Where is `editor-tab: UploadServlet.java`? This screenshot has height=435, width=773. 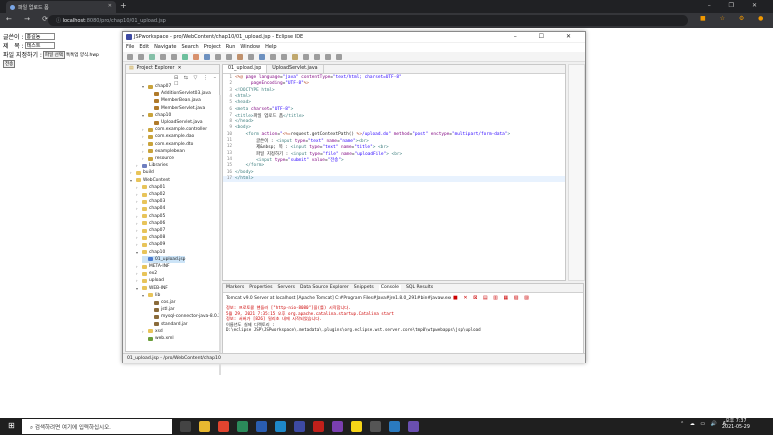
editor-tab: UploadServlet.java is located at coordinates (295, 69).